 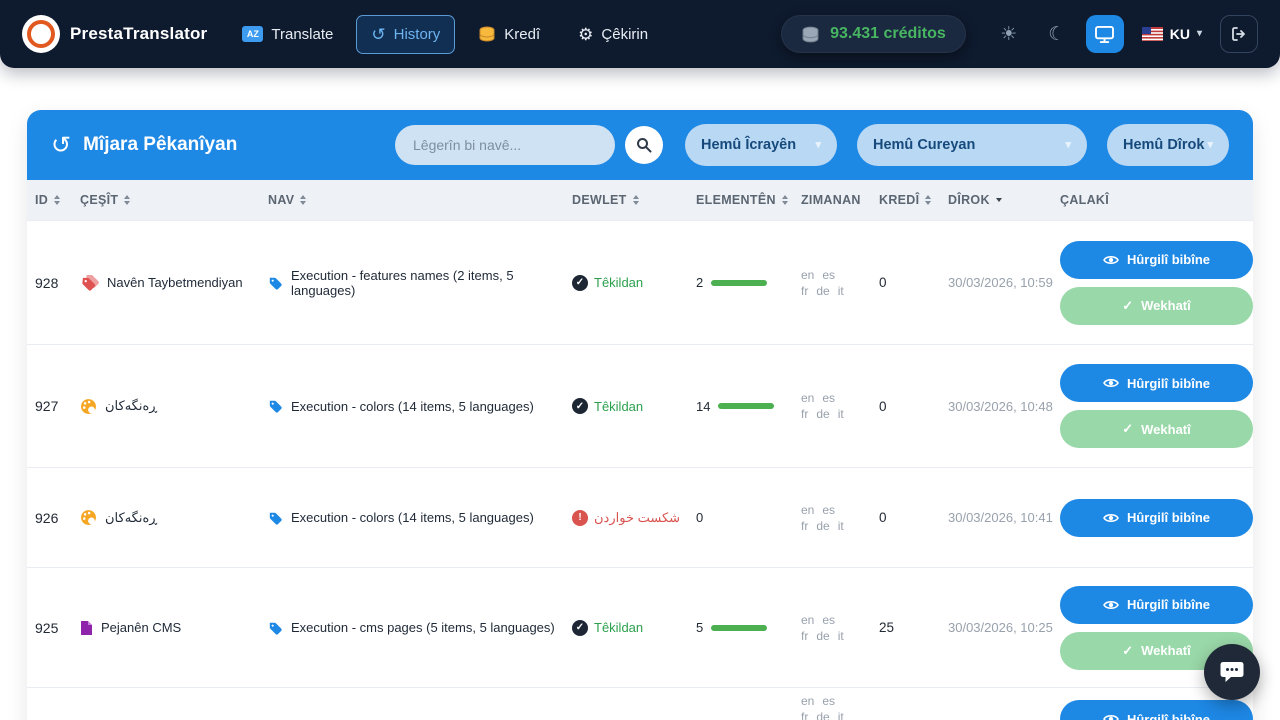 I want to click on light-theme-button: ☀, so click(x=1009, y=34).